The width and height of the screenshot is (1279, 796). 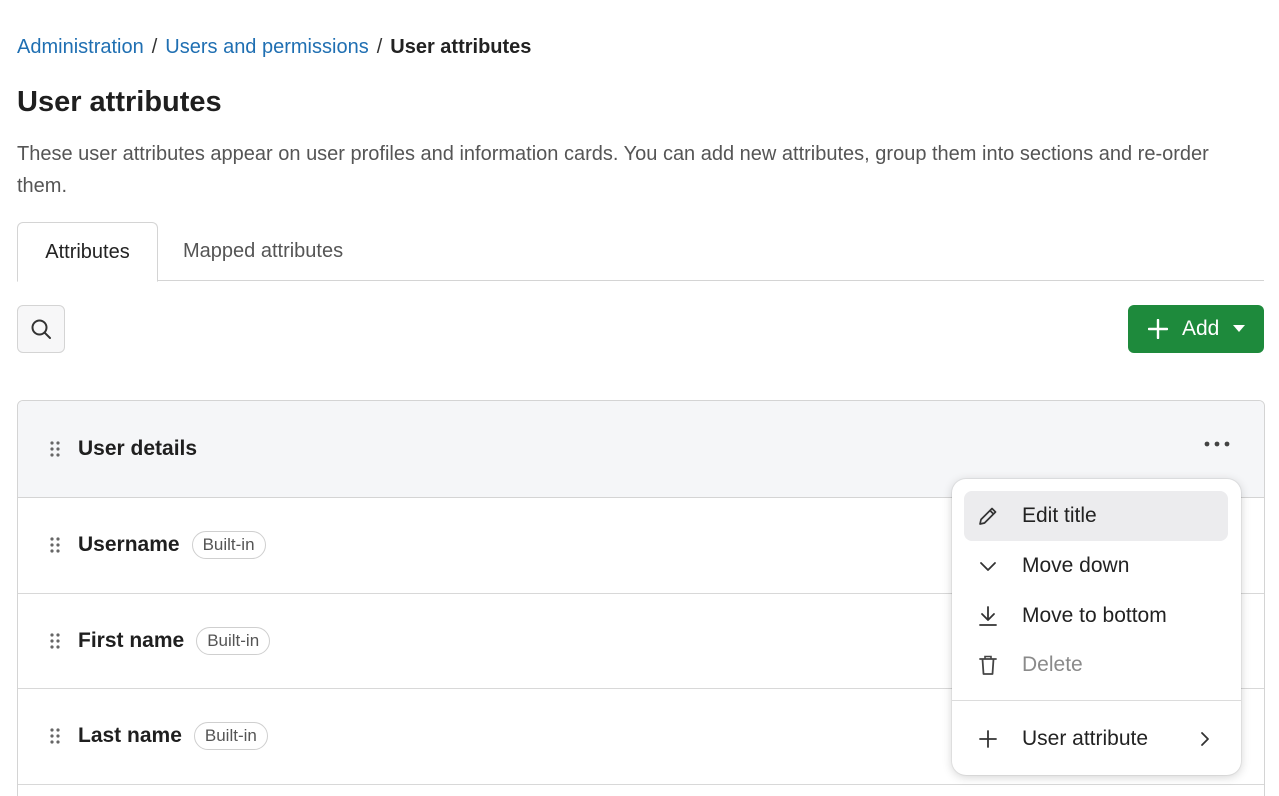 What do you see at coordinates (1059, 515) in the screenshot?
I see `menu-item-label: Edit title` at bounding box center [1059, 515].